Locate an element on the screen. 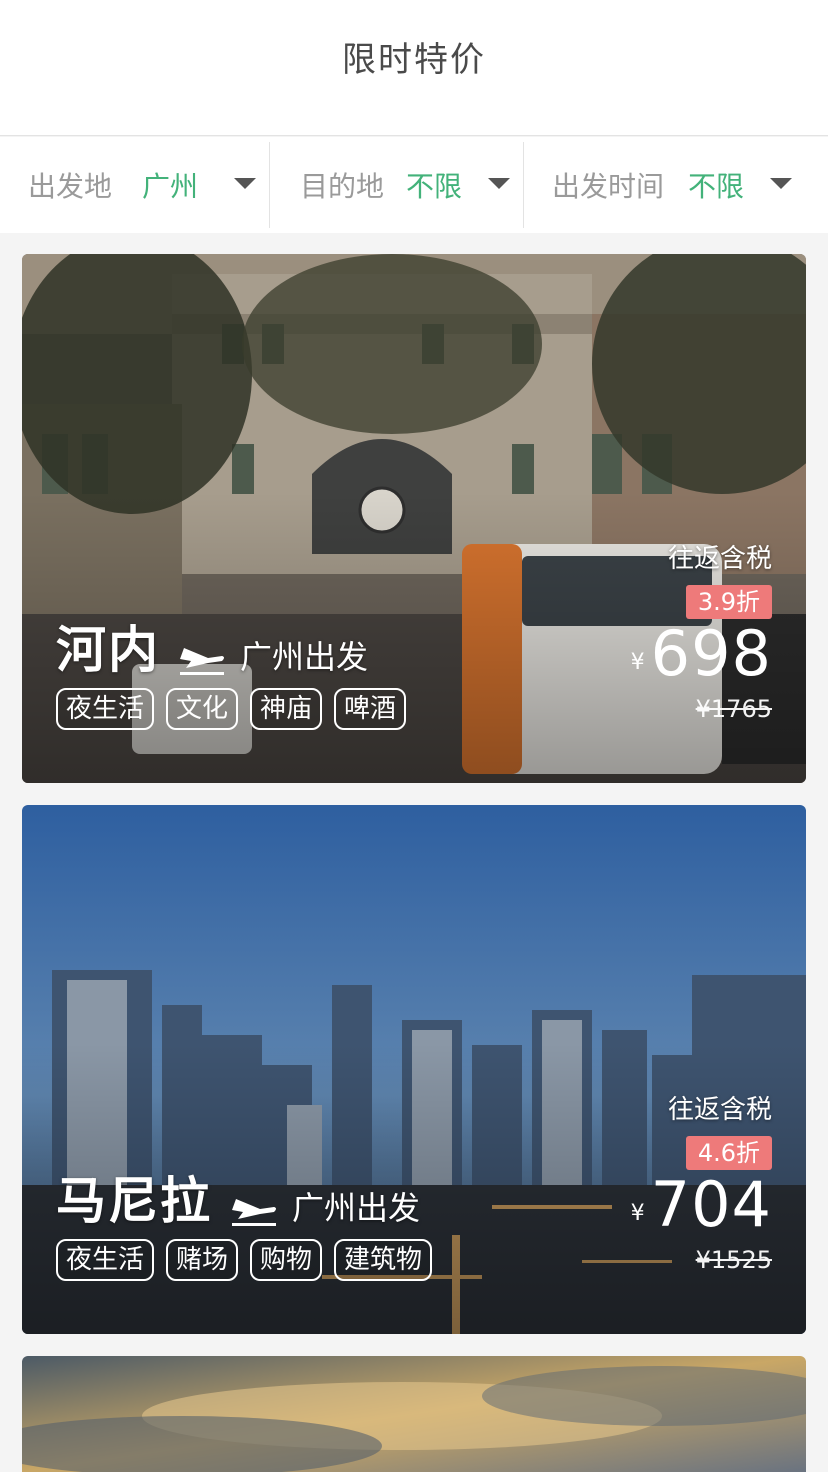 The width and height of the screenshot is (828, 1472). destination-row: 马尼拉 广州出发 is located at coordinates (238, 1197).